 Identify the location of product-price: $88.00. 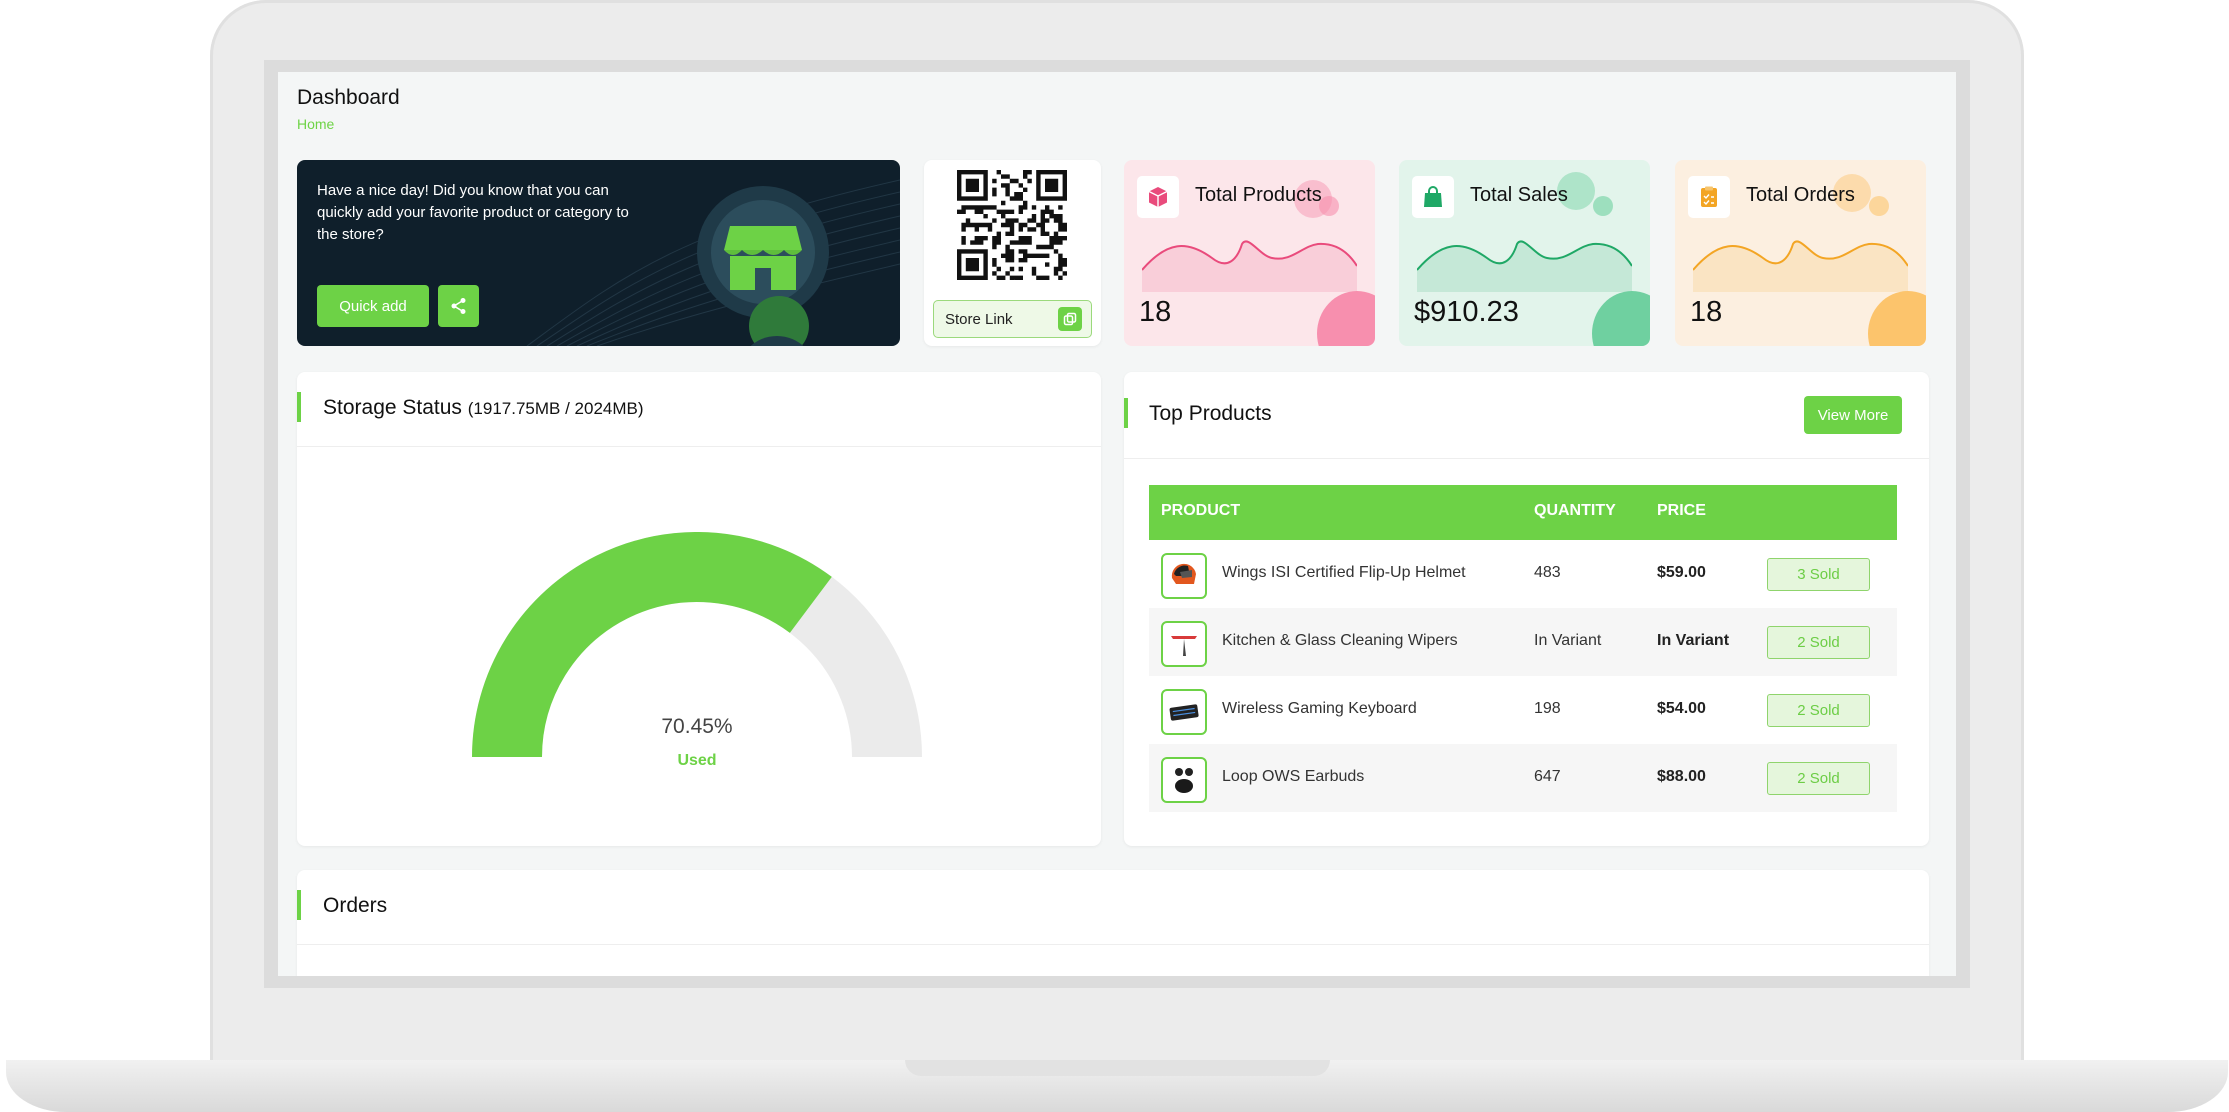
(1681, 776).